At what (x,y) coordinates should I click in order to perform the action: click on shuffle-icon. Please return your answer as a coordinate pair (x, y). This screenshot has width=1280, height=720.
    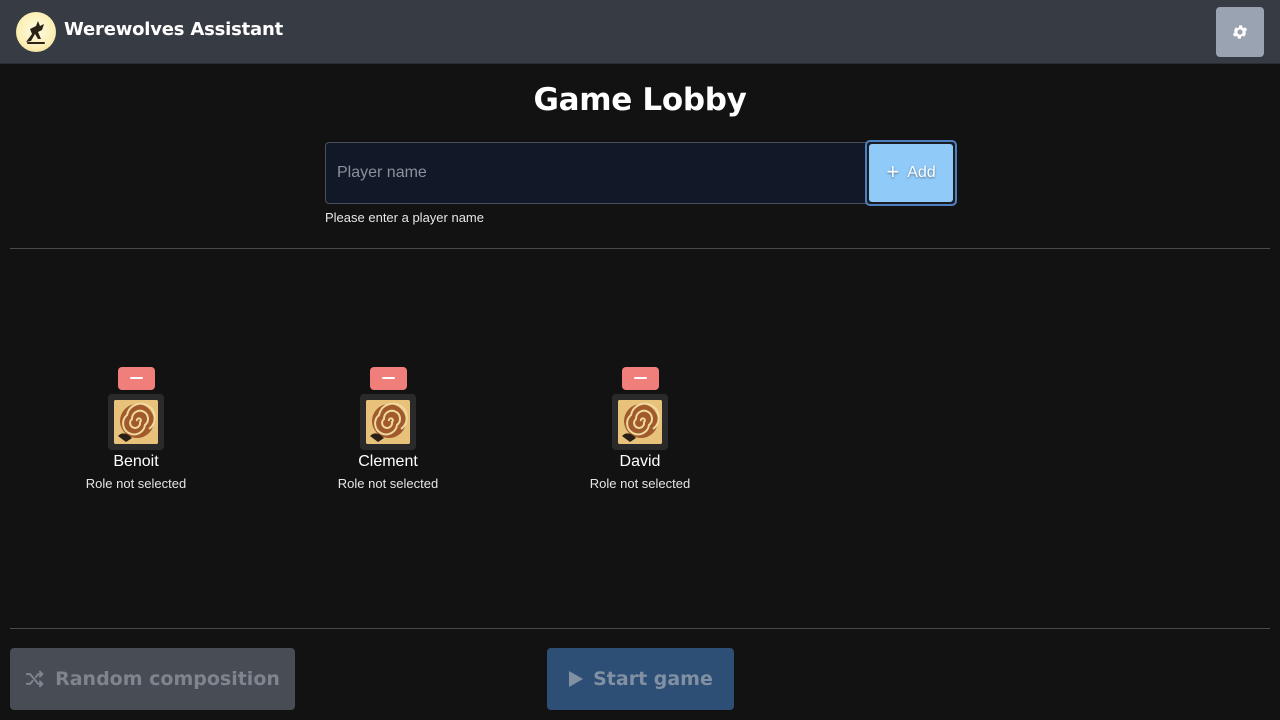
    Looking at the image, I should click on (34, 679).